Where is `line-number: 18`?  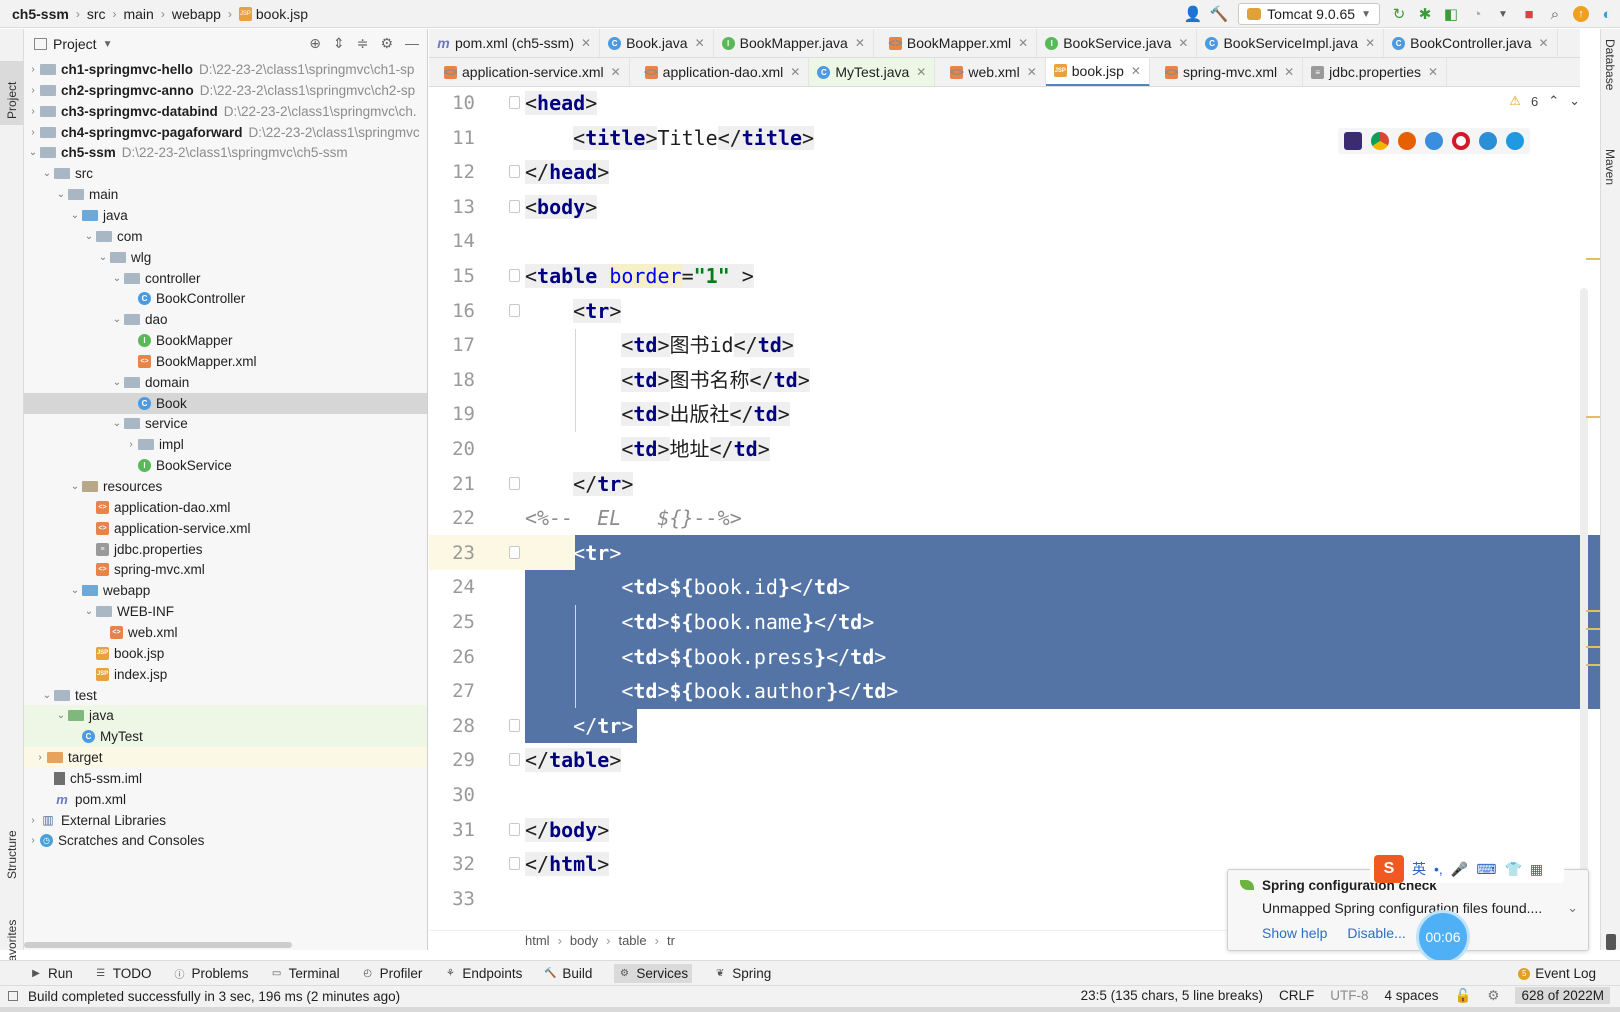
line-number: 18 is located at coordinates (452, 380).